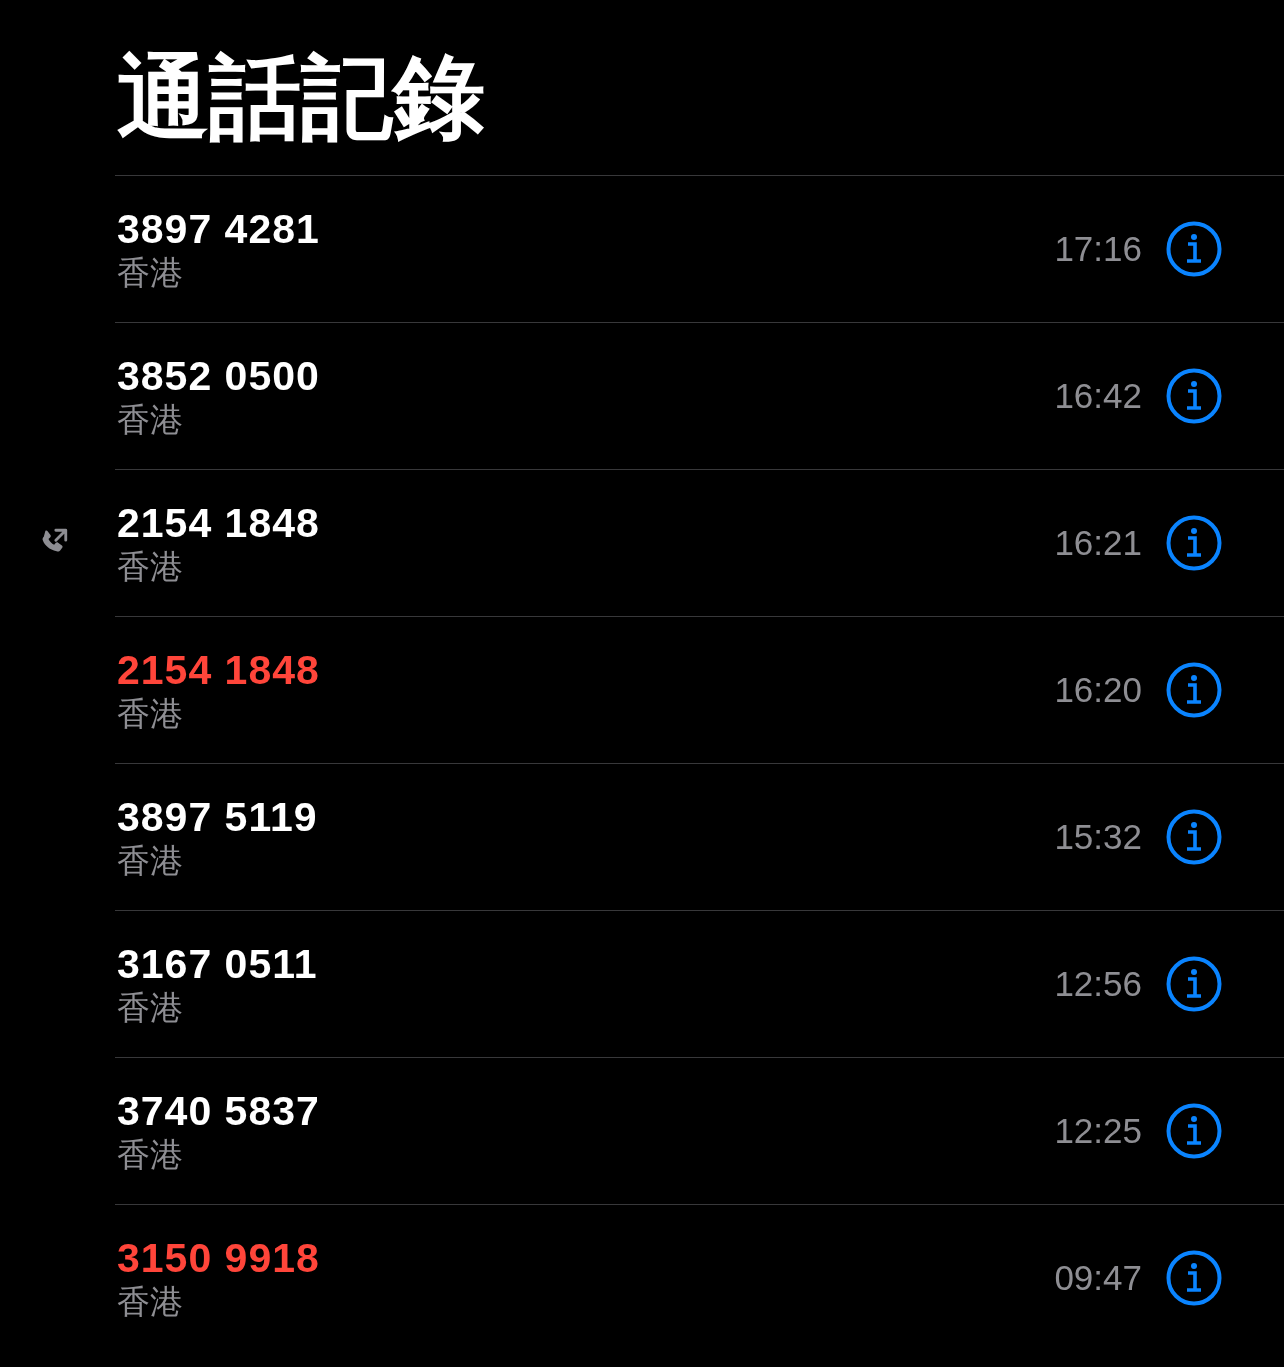 Image resolution: width=1284 pixels, height=1367 pixels. Describe the element at coordinates (1098, 543) in the screenshot. I see `call-time: 16:21` at that location.